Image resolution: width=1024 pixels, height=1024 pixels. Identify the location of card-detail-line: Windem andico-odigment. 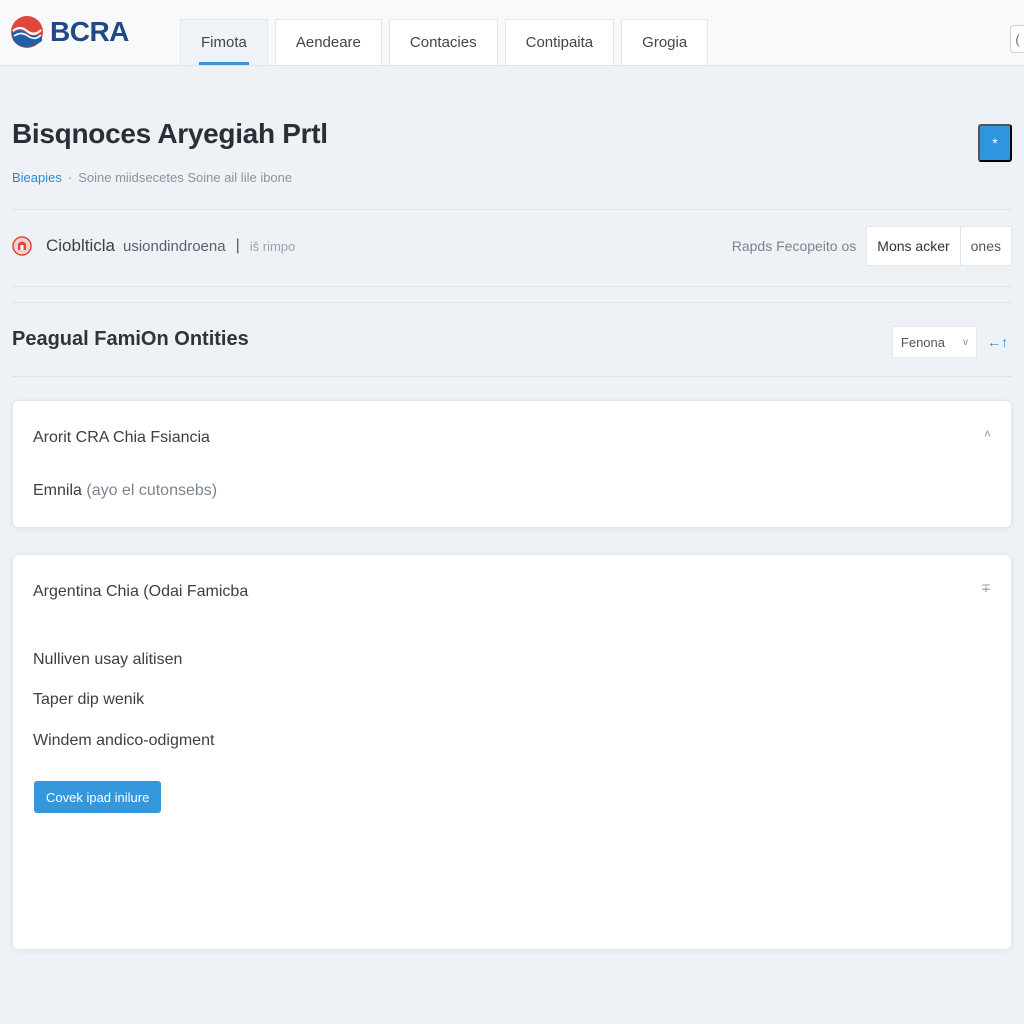
(124, 740).